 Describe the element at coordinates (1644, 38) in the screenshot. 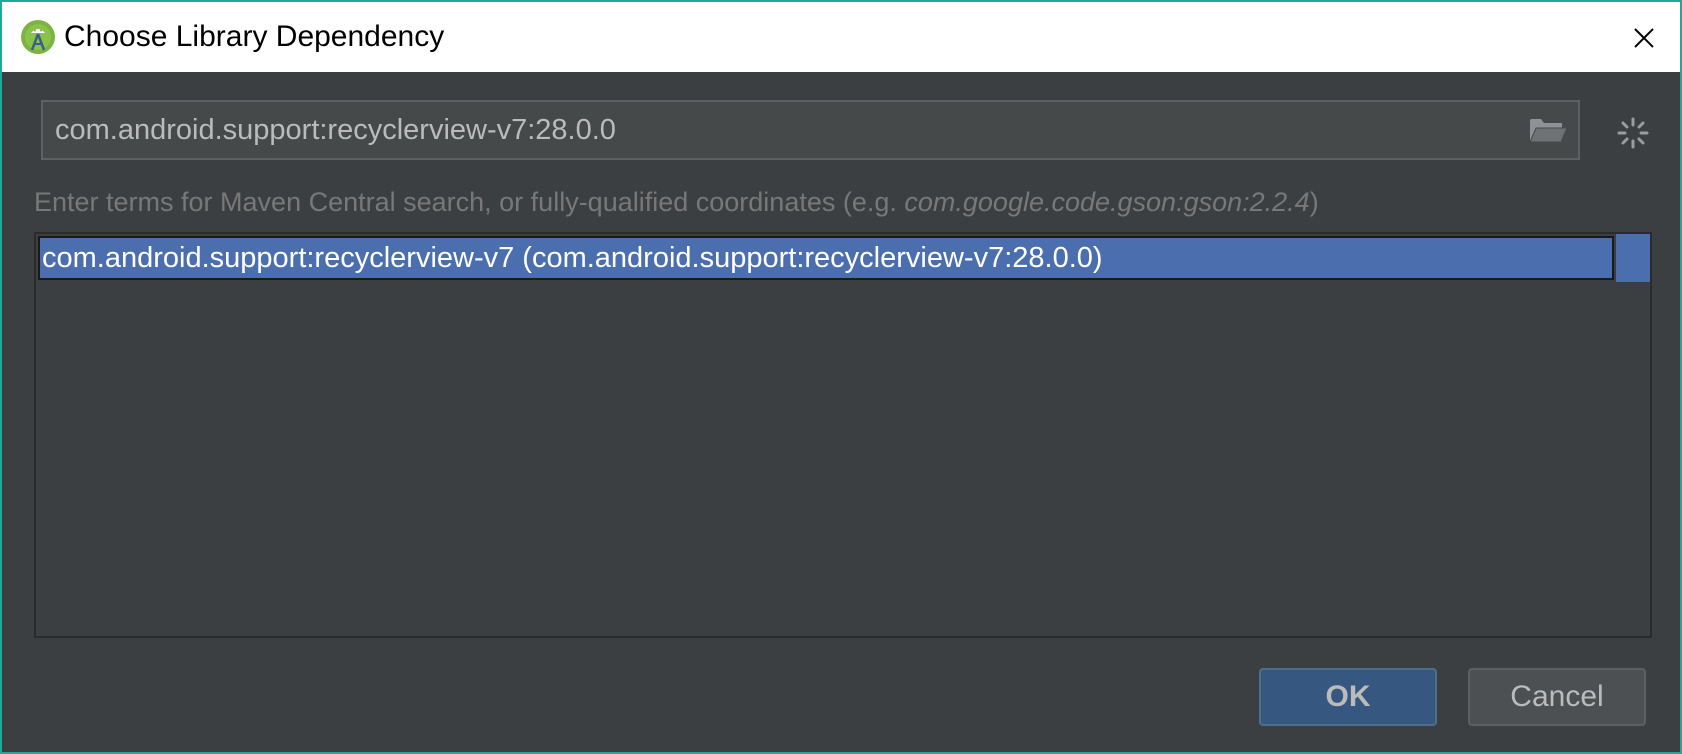

I see `close-icon` at that location.